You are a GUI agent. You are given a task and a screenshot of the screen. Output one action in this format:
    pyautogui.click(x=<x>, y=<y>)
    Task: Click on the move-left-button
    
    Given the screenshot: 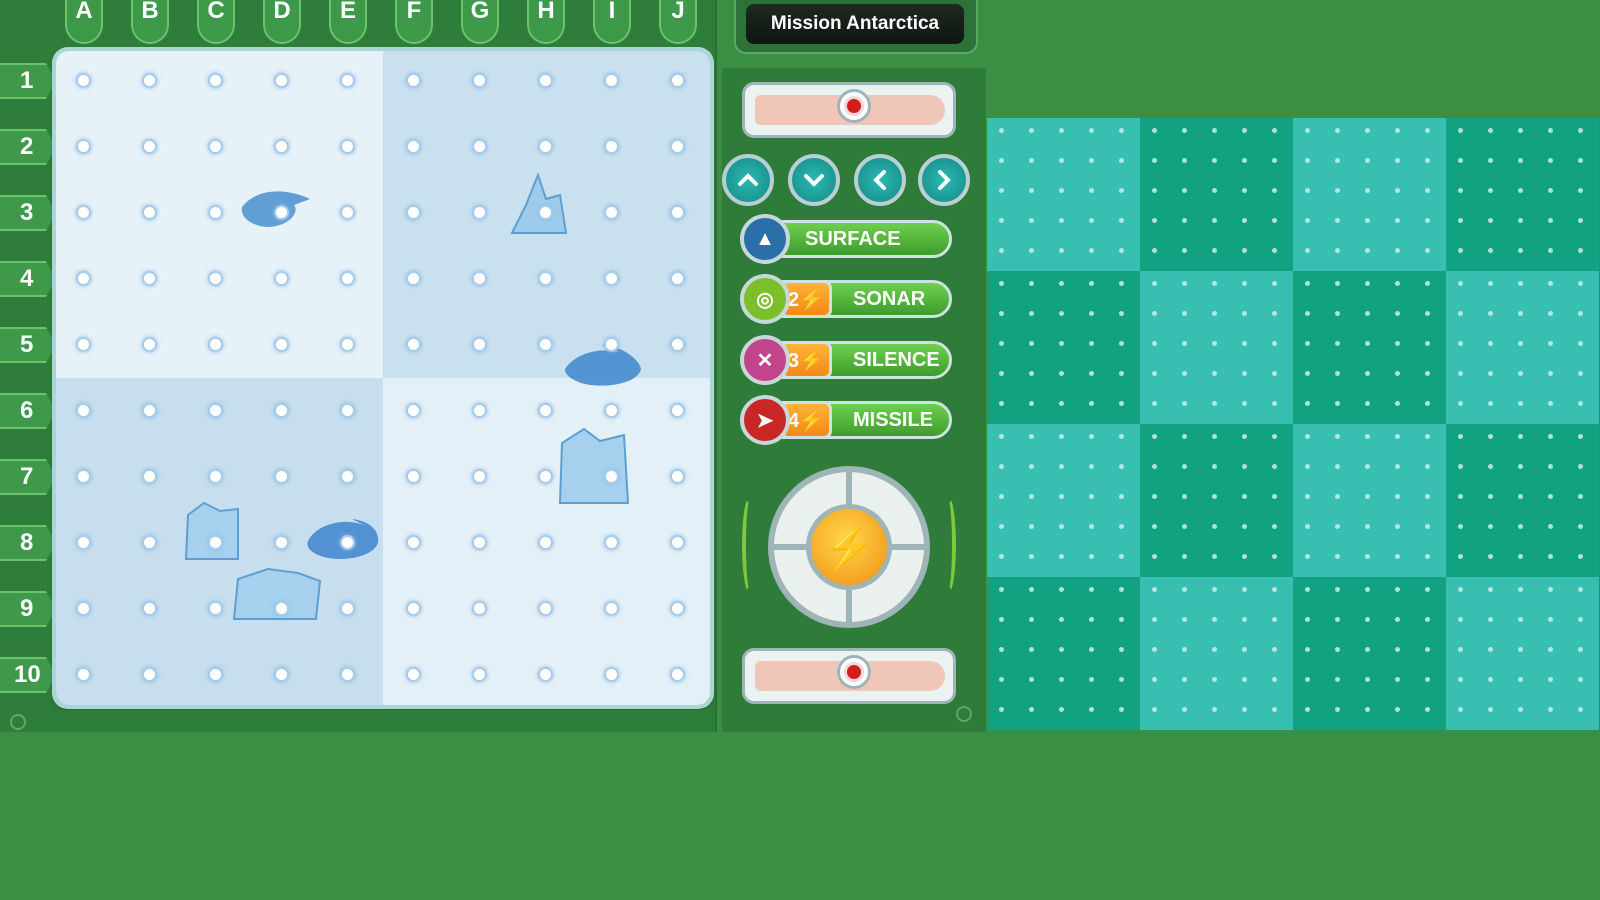 What is the action you would take?
    pyautogui.click(x=880, y=180)
    